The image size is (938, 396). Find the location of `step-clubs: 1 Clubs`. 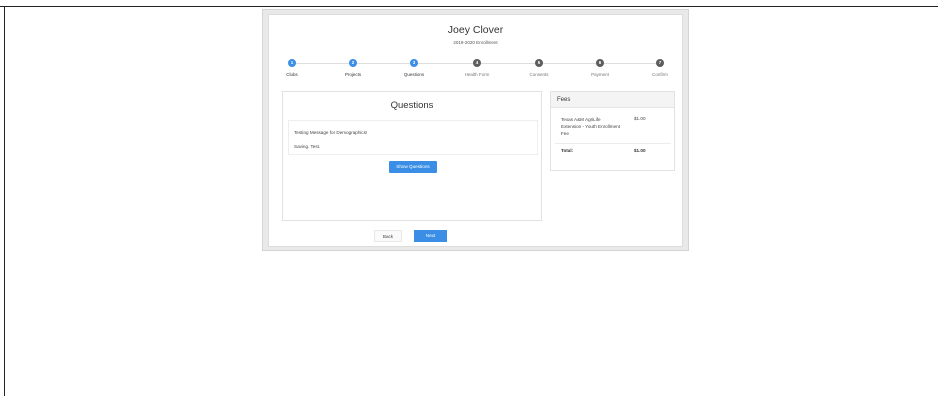

step-clubs: 1 Clubs is located at coordinates (292, 68).